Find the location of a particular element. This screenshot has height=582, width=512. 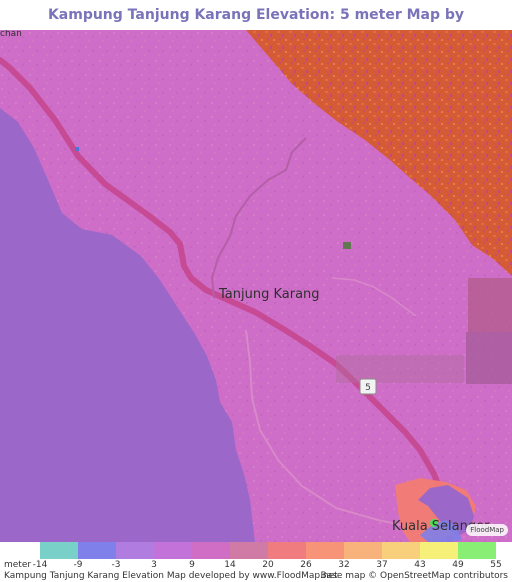

map-label-tanjung-karang: Tanjung Karang is located at coordinates (269, 294).